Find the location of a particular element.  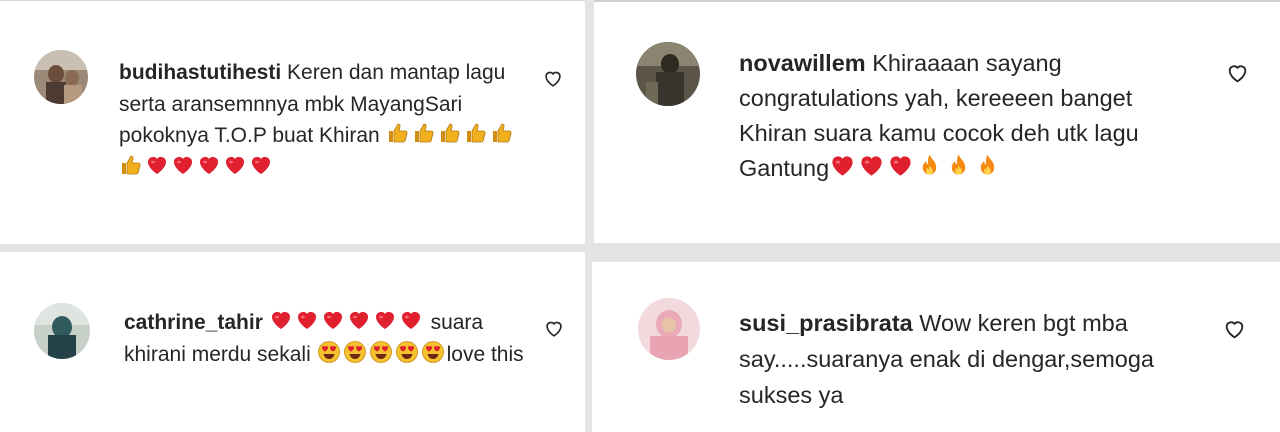

comment-body: love this is located at coordinates (485, 354).